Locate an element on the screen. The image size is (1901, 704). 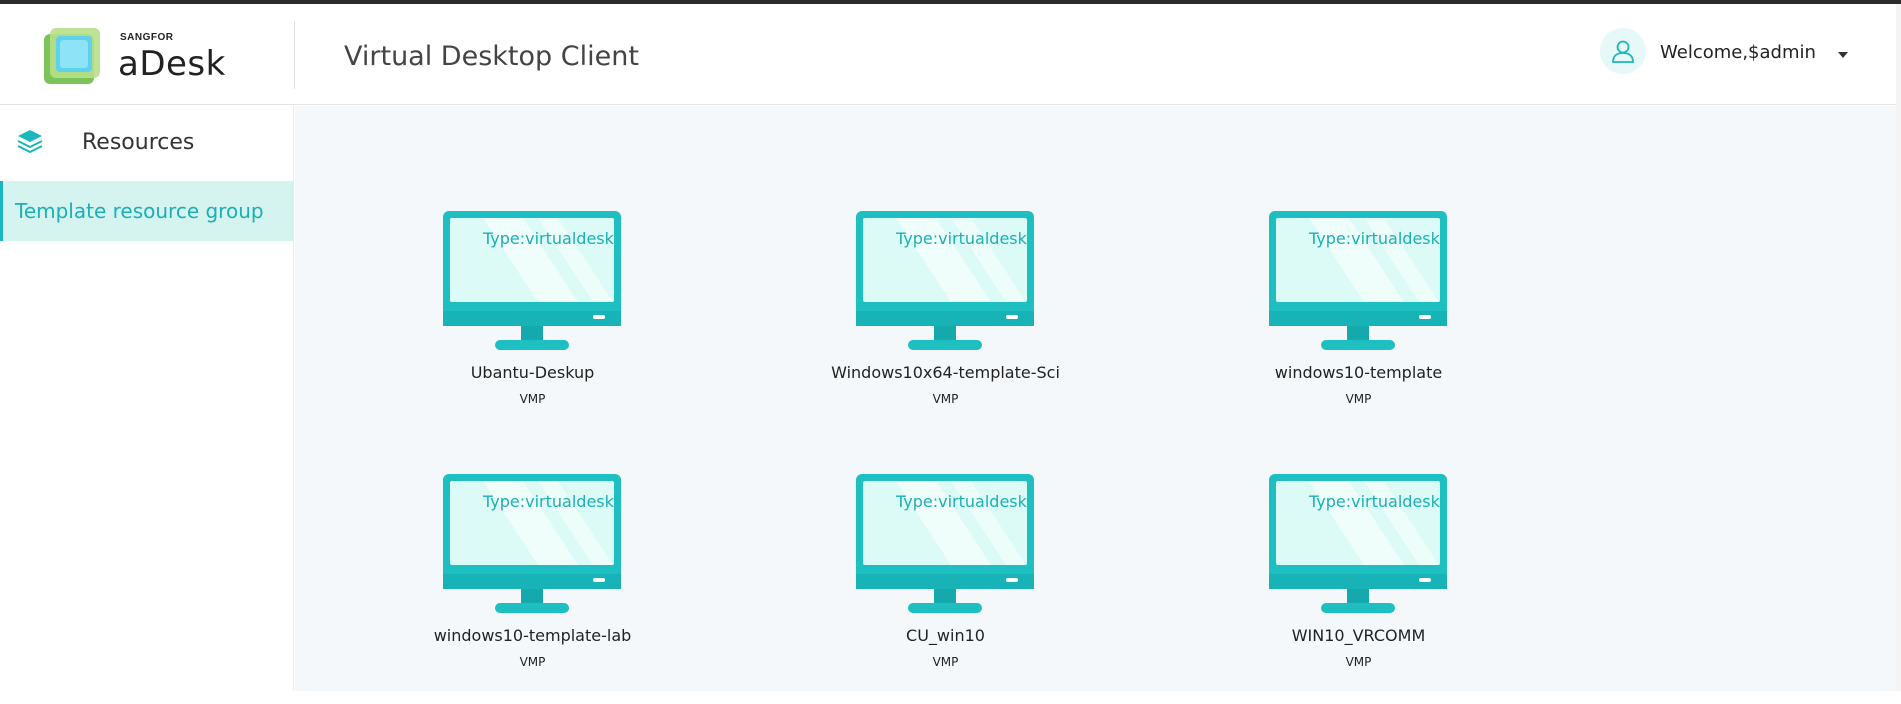
window-scrollbar-edge is located at coordinates (1898, 347).